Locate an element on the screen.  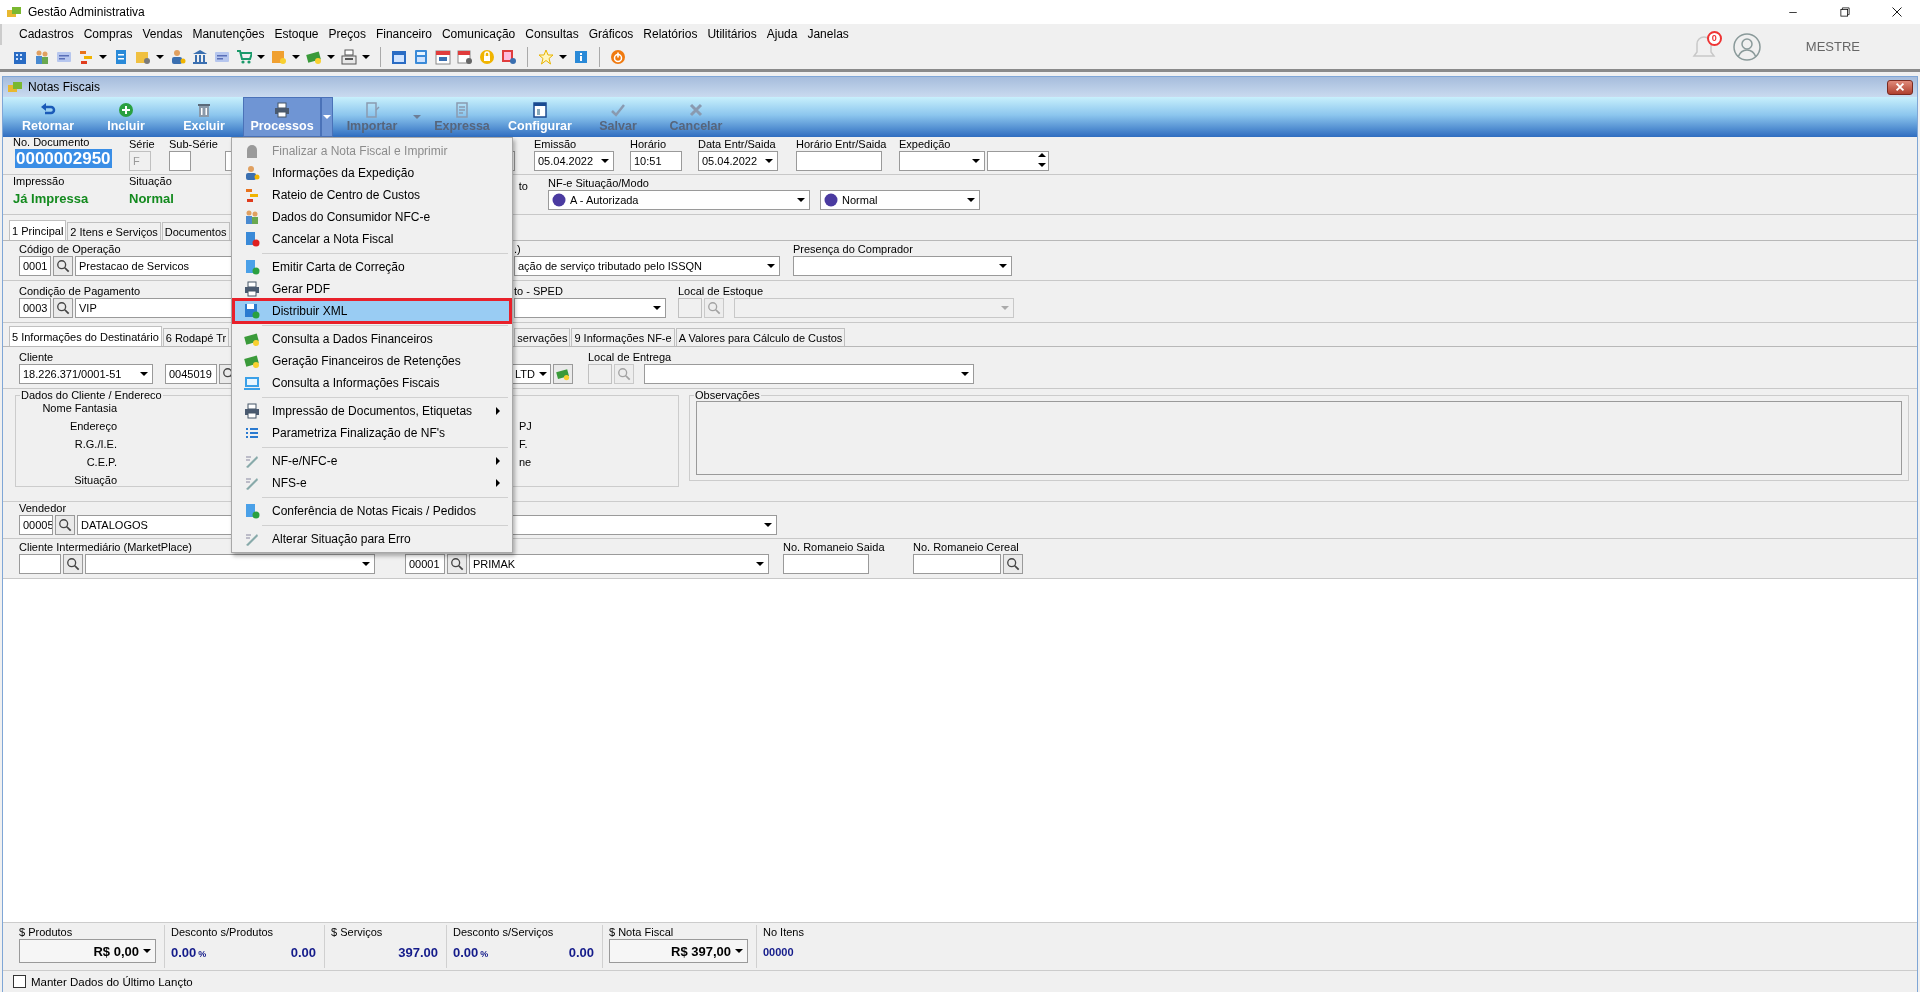
menu-item: Ajuda is located at coordinates (782, 34).